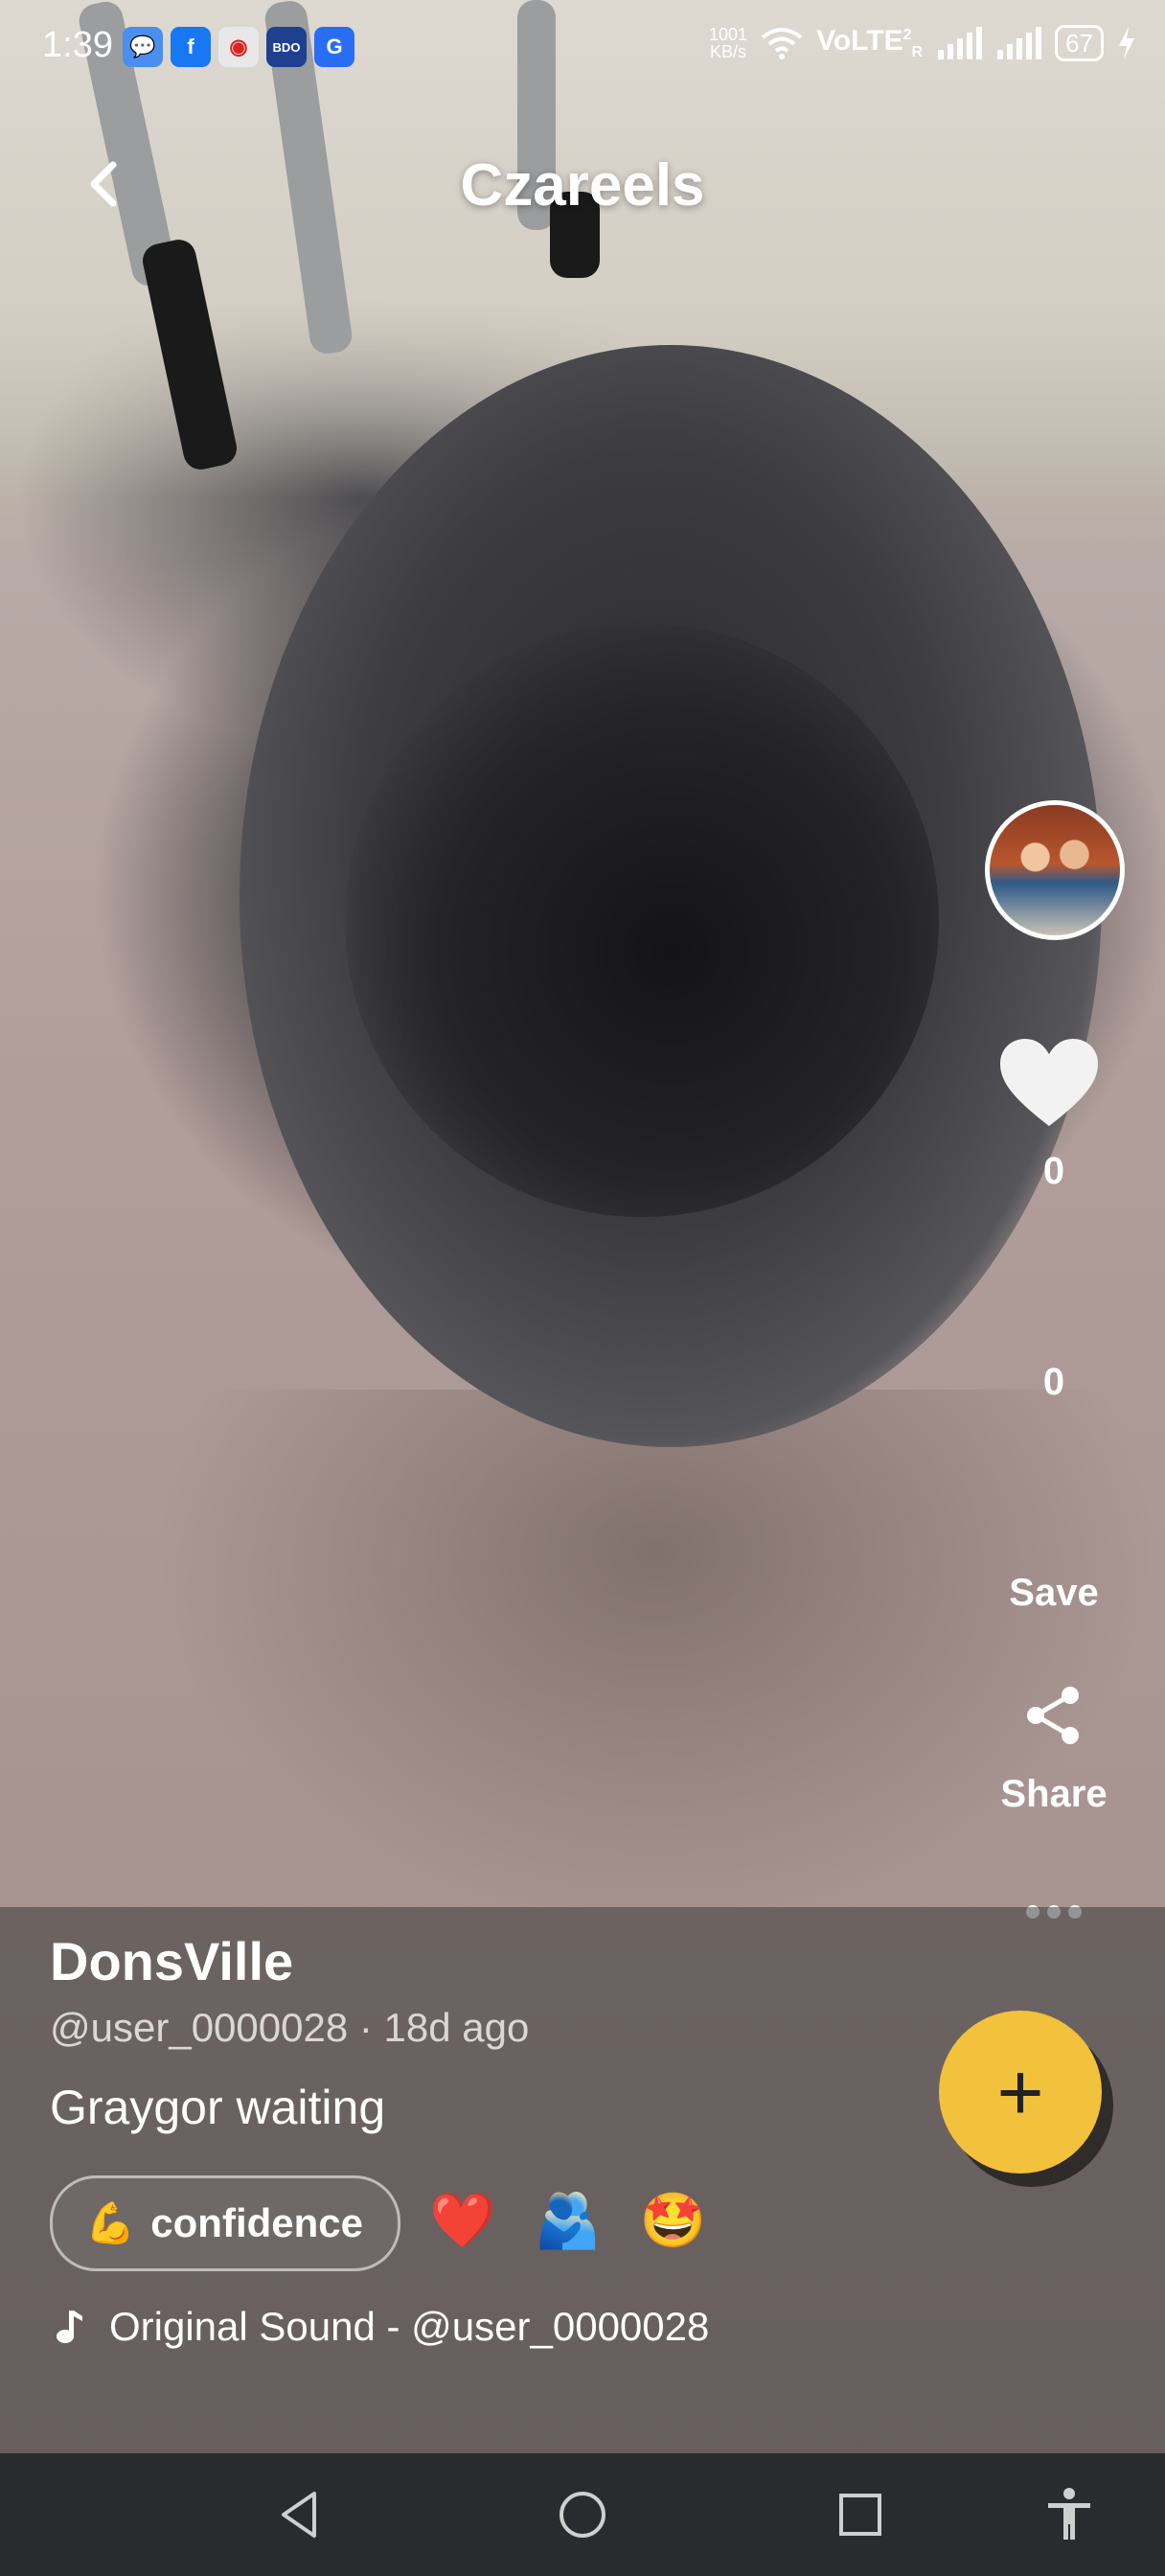 This screenshot has width=1165, height=2576. Describe the element at coordinates (860, 41) in the screenshot. I see `volte-text: VoLTE` at that location.